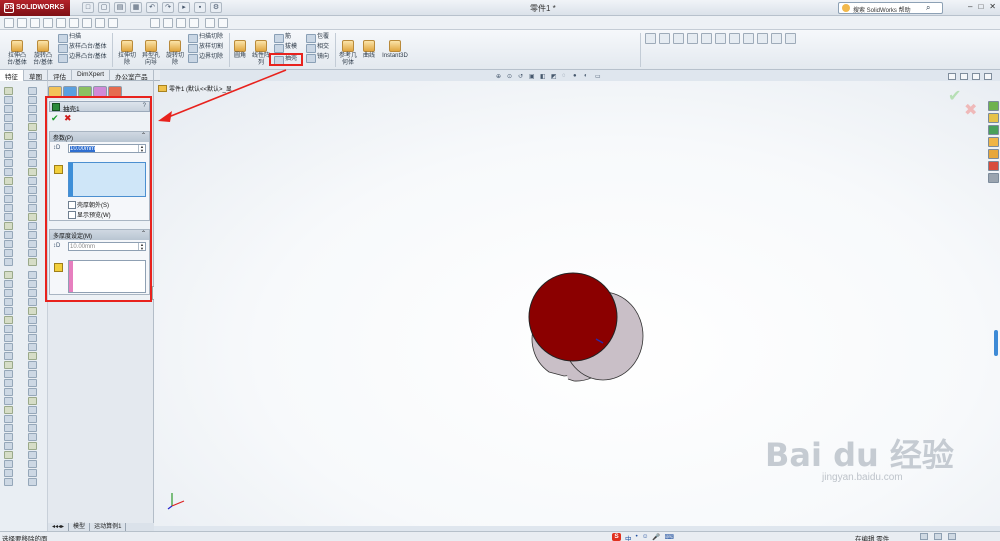  Describe the element at coordinates (762, 38) in the screenshot. I see `scene-icon` at that location.